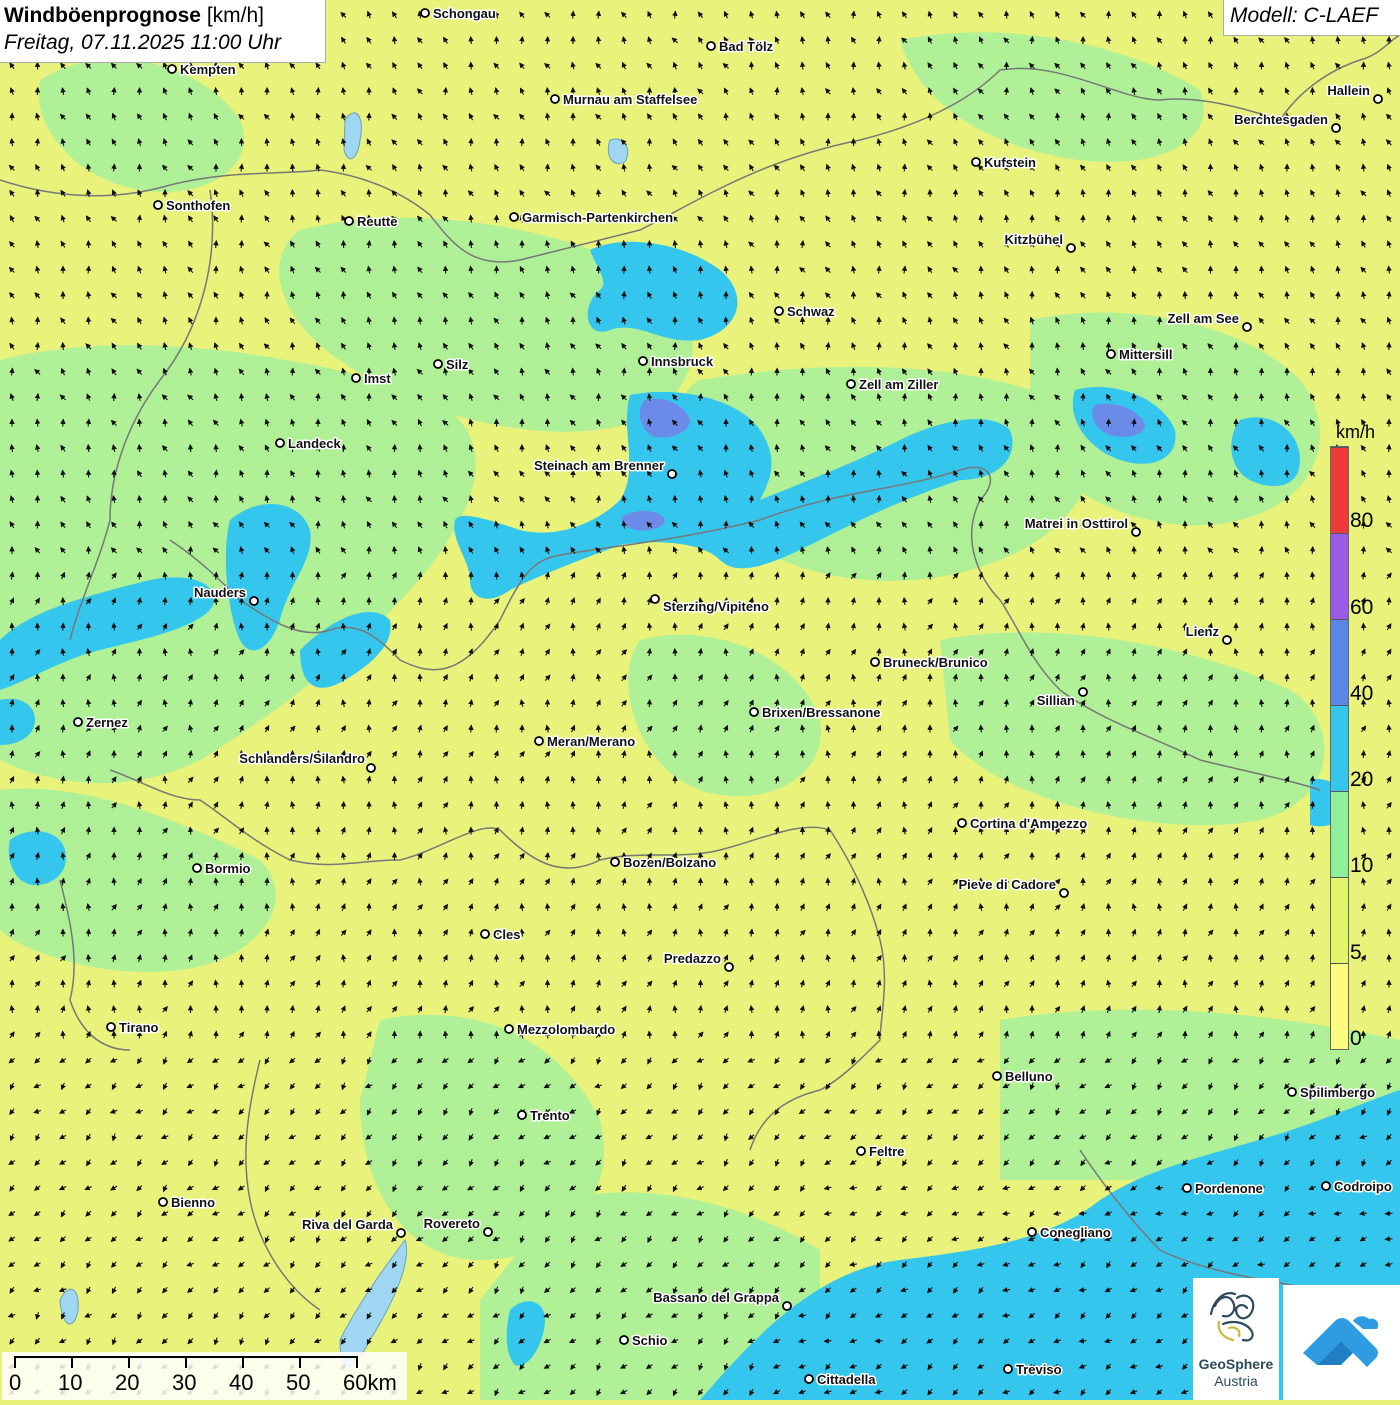 This screenshot has height=1405, width=1400. Describe the element at coordinates (1341, 1342) in the screenshot. I see `warnings-app-logo` at that location.